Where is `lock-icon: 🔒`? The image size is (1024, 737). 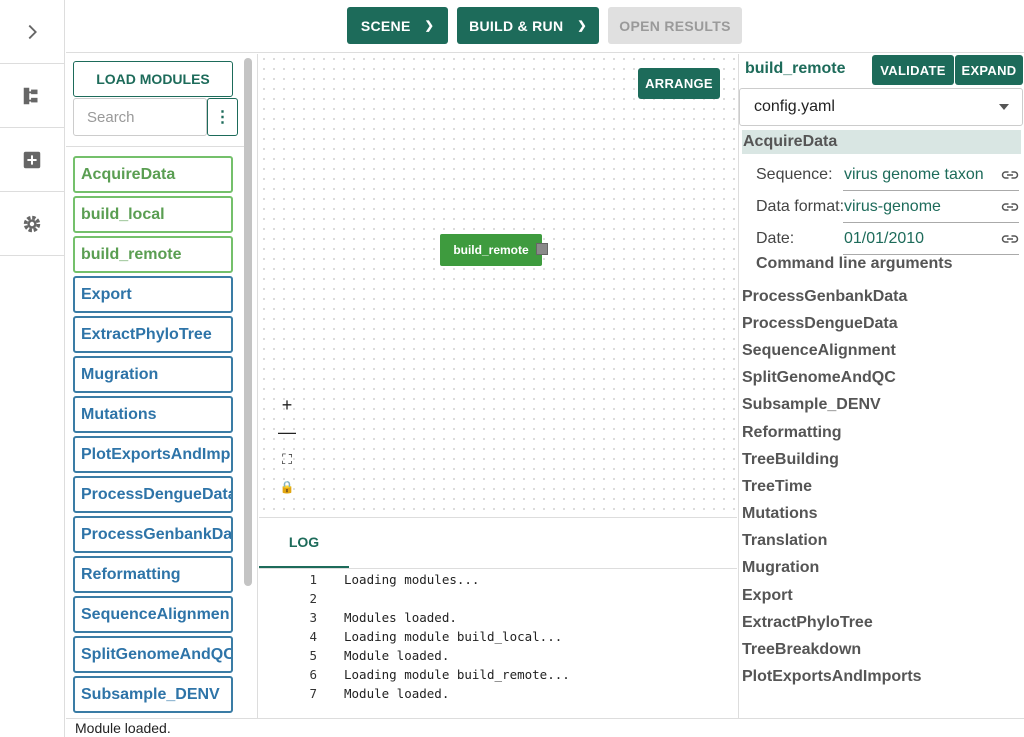 lock-icon: 🔒 is located at coordinates (287, 486).